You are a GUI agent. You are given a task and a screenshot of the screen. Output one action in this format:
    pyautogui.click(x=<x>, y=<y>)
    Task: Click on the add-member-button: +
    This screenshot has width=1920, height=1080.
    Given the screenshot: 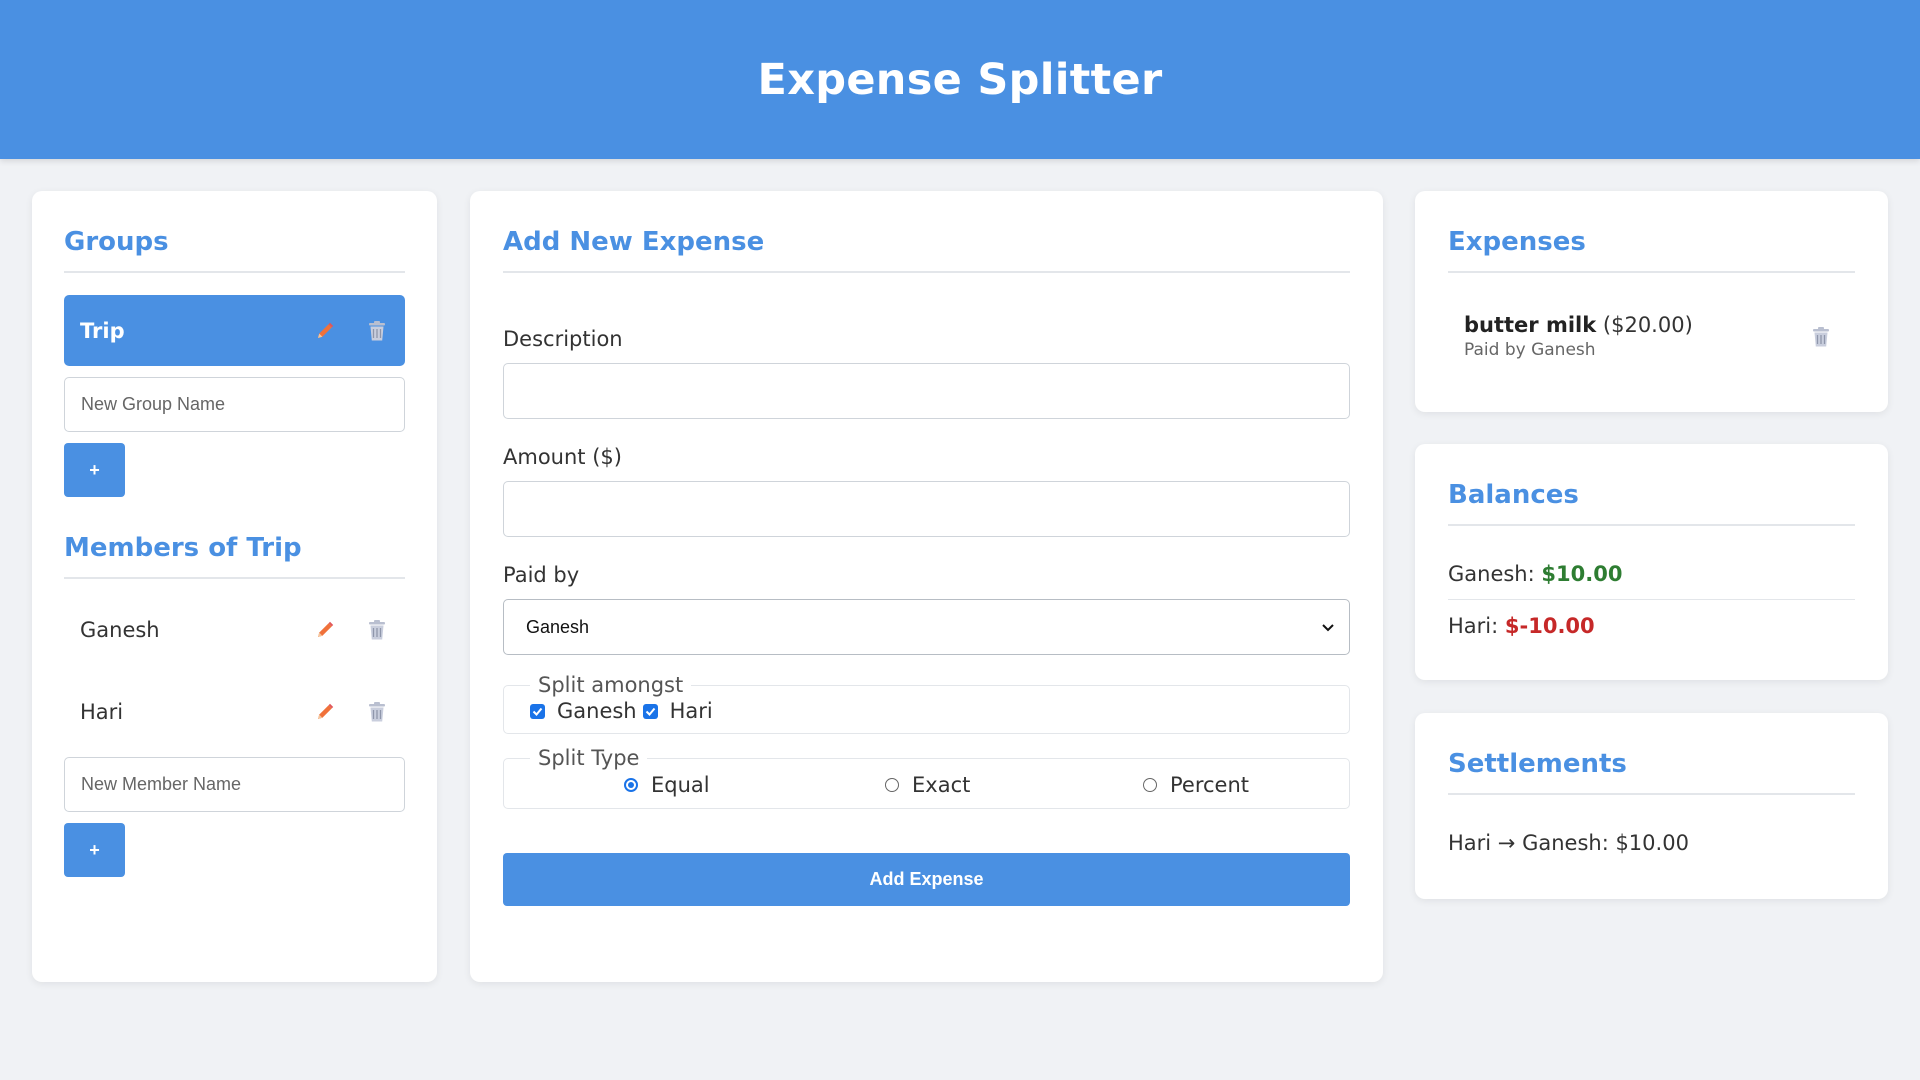 What is the action you would take?
    pyautogui.click(x=94, y=850)
    